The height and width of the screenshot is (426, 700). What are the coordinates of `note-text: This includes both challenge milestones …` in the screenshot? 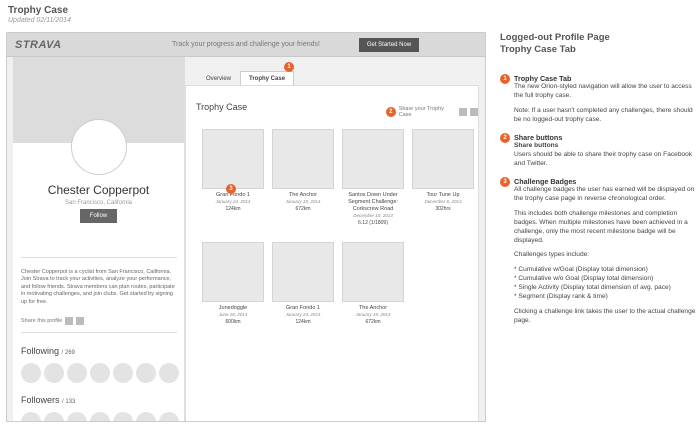 It's located at (601, 226).